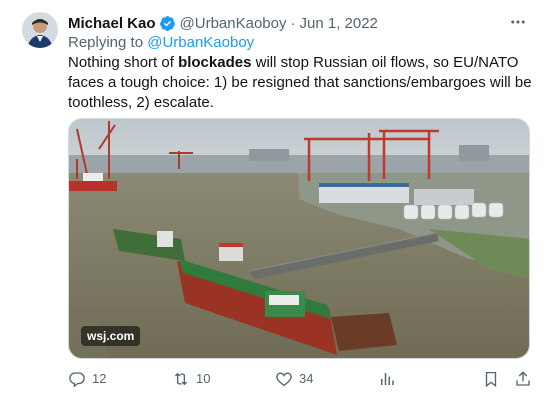 Image resolution: width=548 pixels, height=400 pixels. I want to click on avatar, so click(40, 30).